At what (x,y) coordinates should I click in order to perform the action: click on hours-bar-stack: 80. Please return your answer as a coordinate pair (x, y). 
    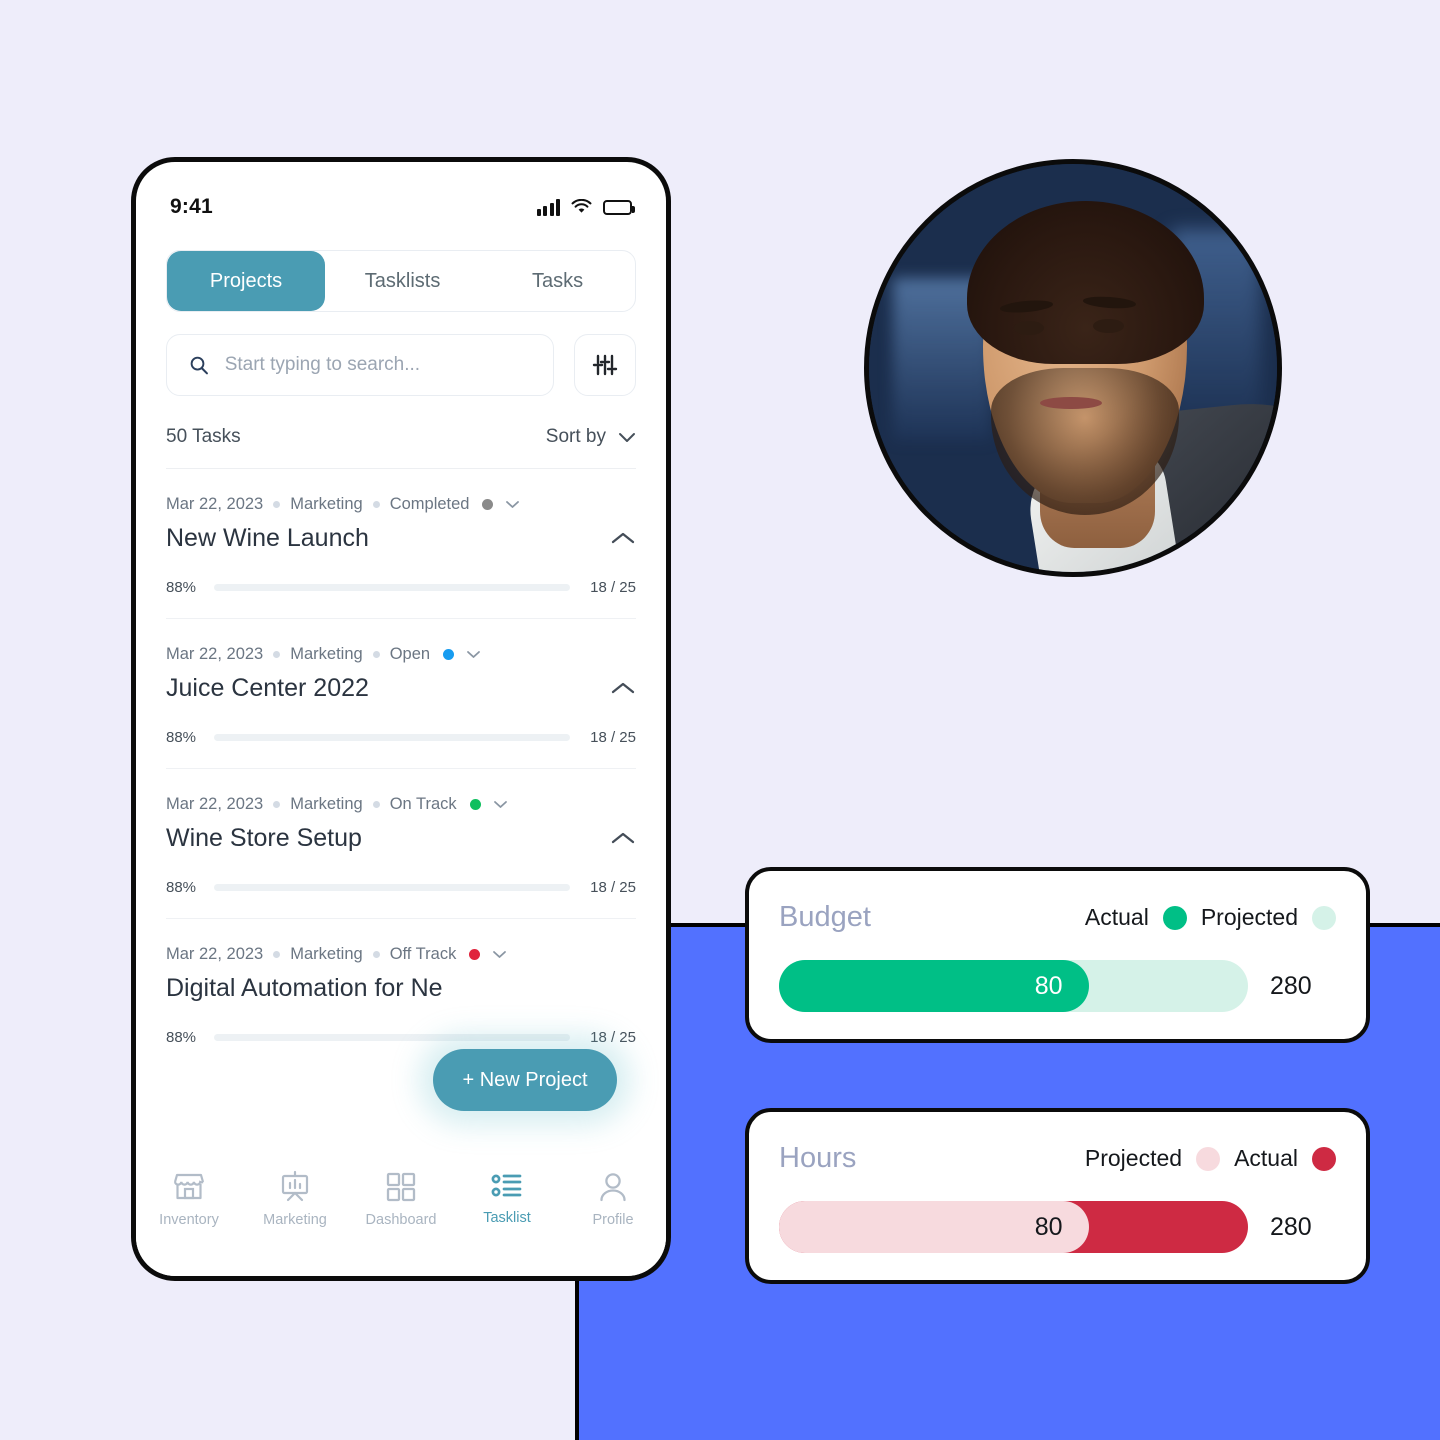
    Looking at the image, I should click on (1013, 1227).